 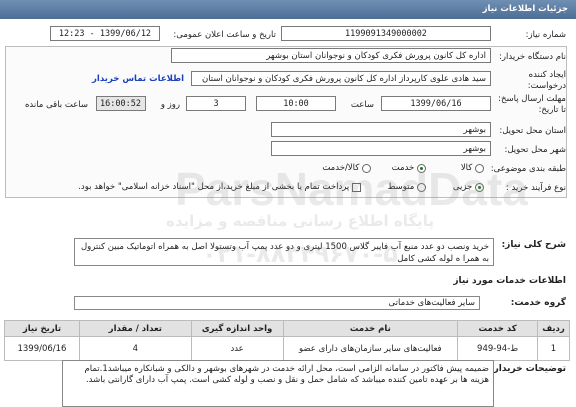 What do you see at coordinates (370, 348) in the screenshot?
I see `cell-name: فعالیت‌های سایر سازمان‌های دارای عضو` at bounding box center [370, 348].